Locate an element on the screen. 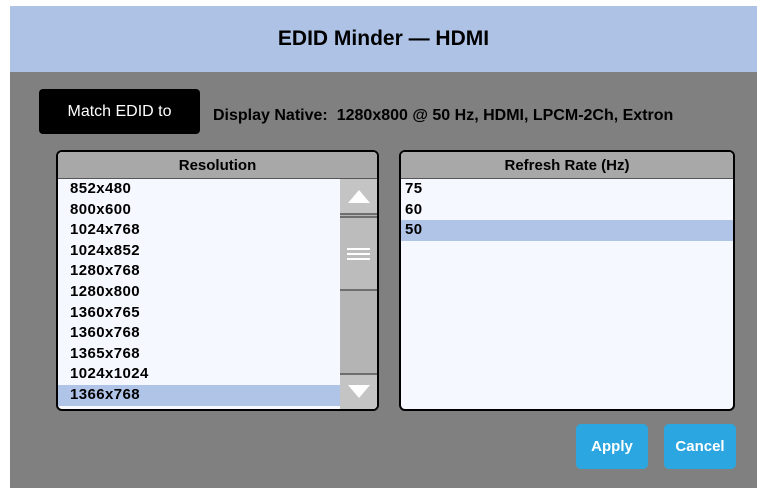 This screenshot has height=488, width=757. resolution-list-item: 852x480 is located at coordinates (199, 189).